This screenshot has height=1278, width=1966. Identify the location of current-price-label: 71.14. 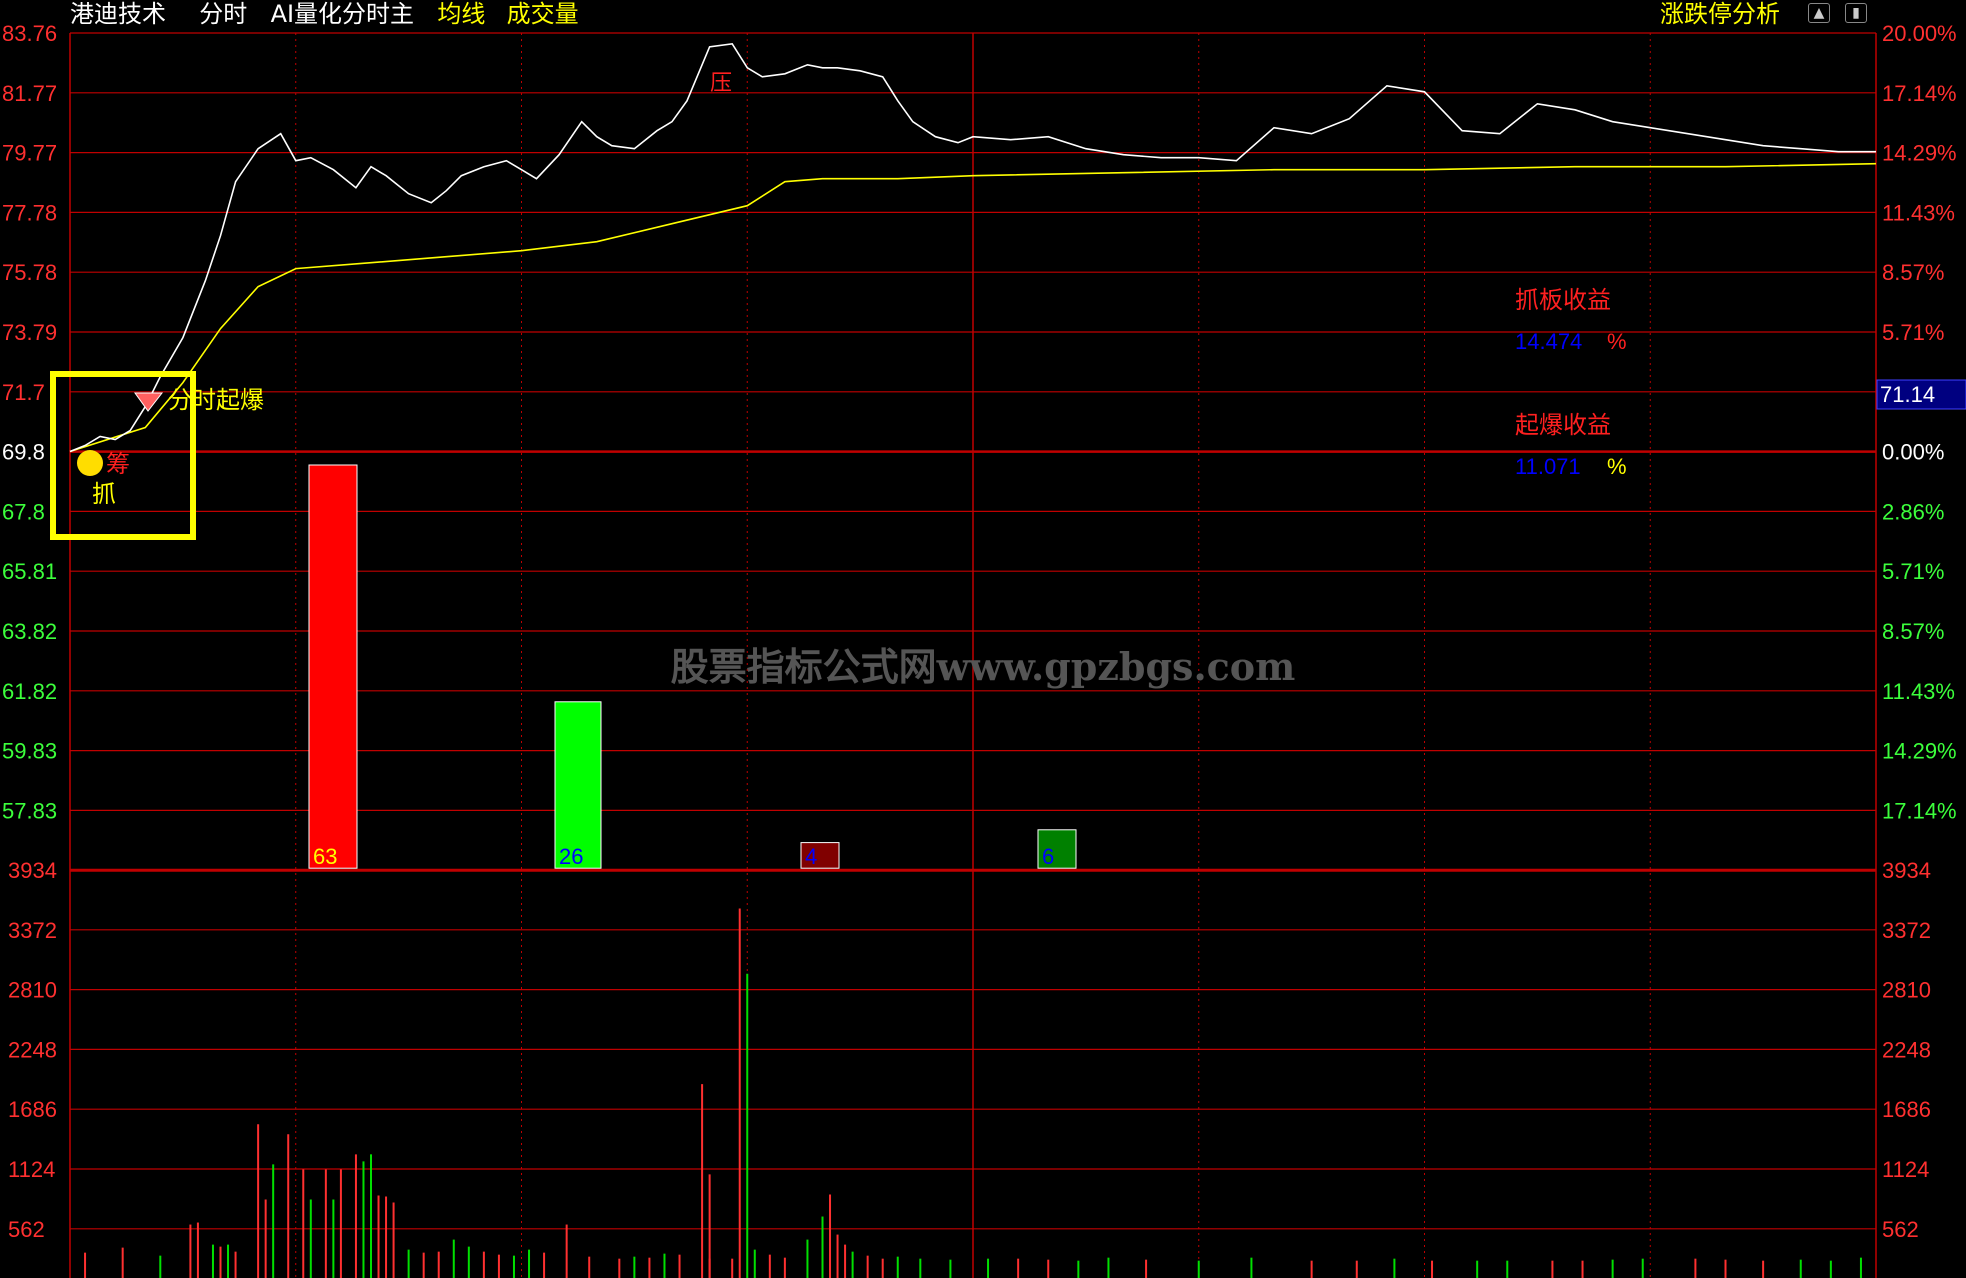
(1907, 394).